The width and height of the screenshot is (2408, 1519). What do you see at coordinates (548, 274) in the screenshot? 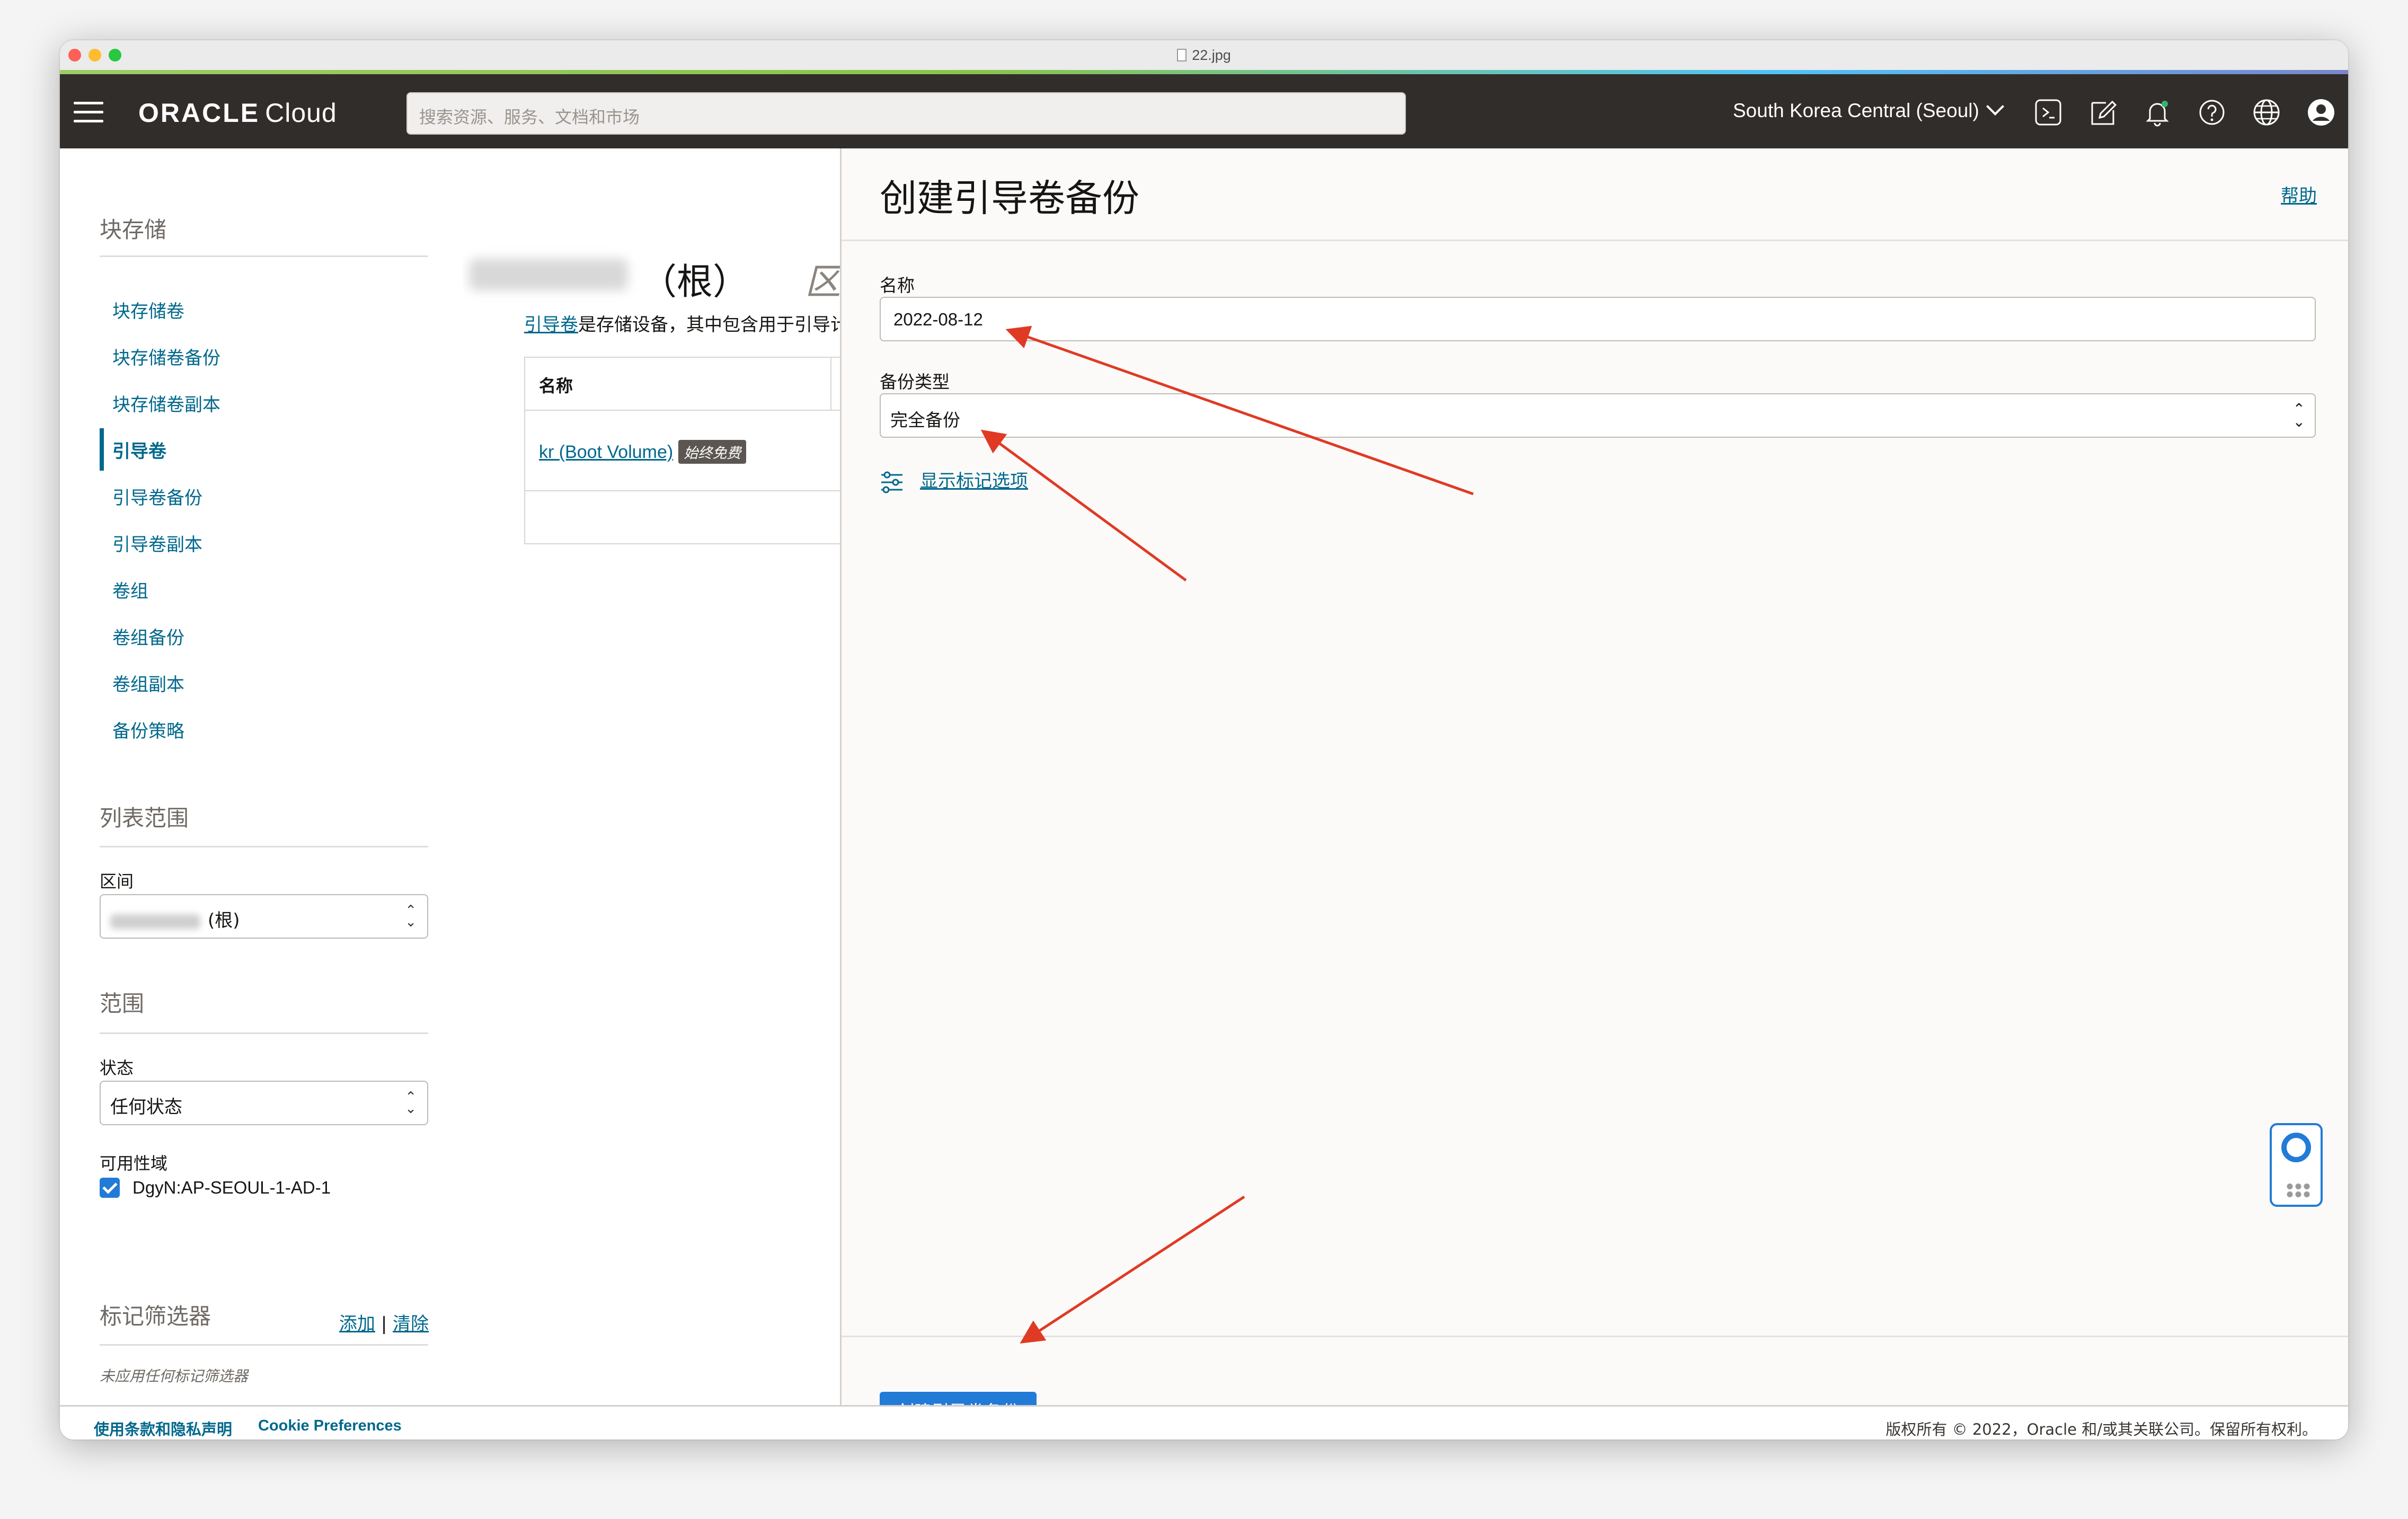
I see `redacted-title` at bounding box center [548, 274].